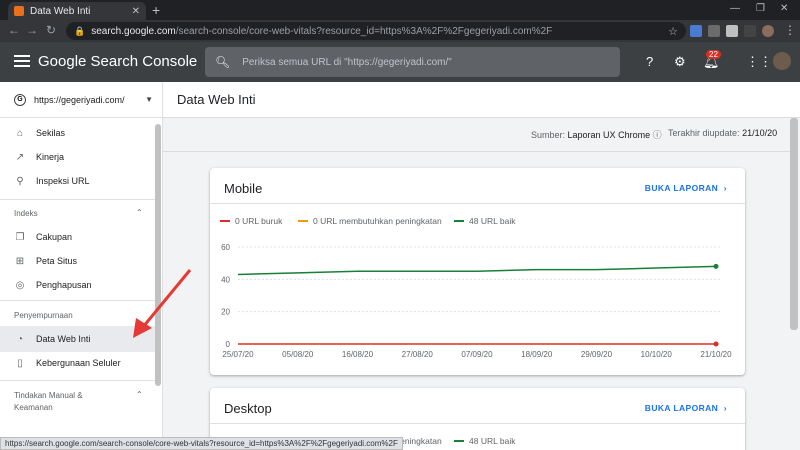 The height and width of the screenshot is (450, 800). What do you see at coordinates (77, 133) in the screenshot?
I see `sidebar-item-overview: ⌂ Sekilas` at bounding box center [77, 133].